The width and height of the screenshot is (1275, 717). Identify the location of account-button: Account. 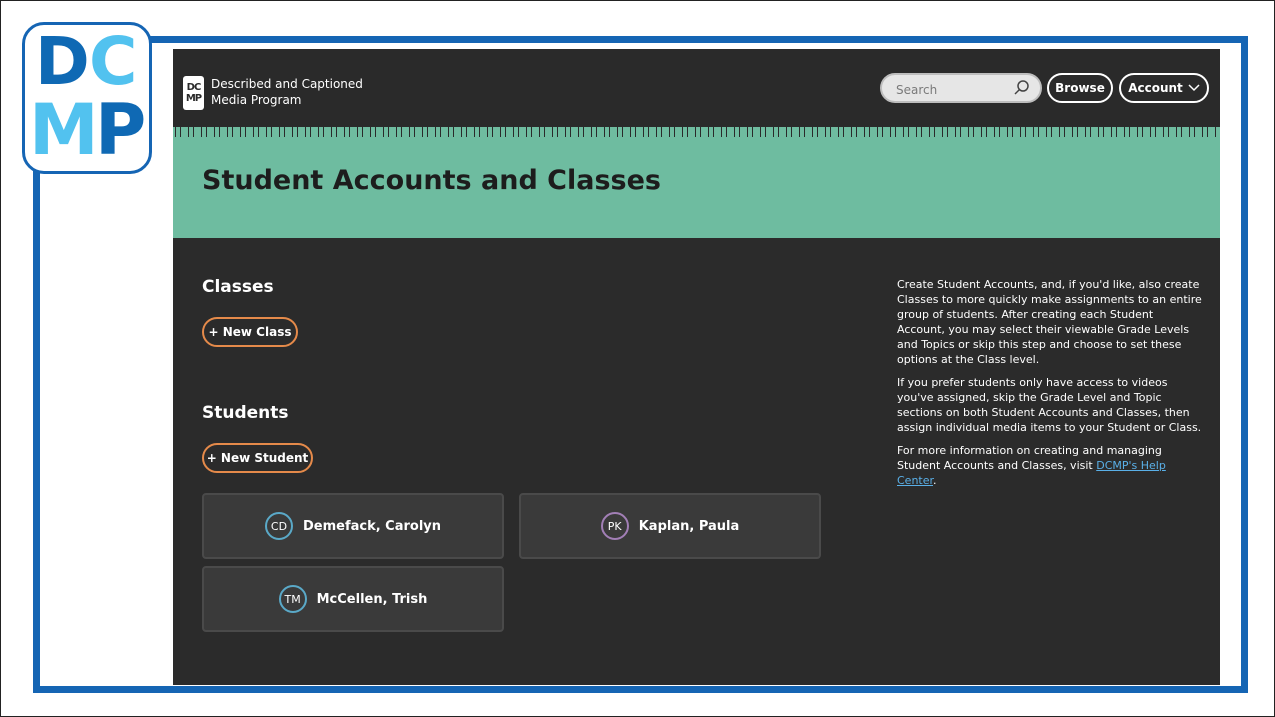
(1164, 88).